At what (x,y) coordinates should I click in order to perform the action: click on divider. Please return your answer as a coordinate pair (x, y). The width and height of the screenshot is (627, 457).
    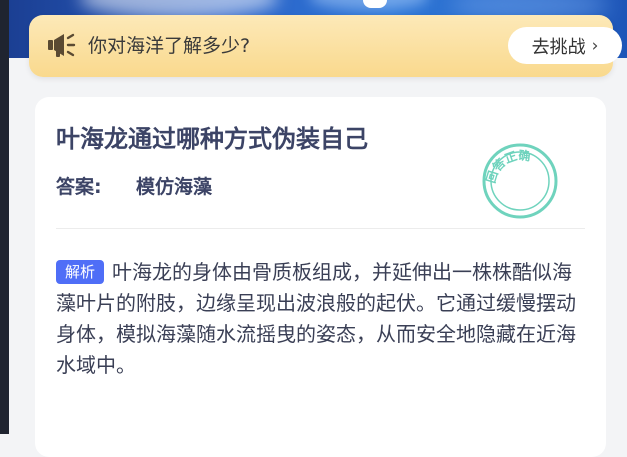
    Looking at the image, I should click on (320, 228).